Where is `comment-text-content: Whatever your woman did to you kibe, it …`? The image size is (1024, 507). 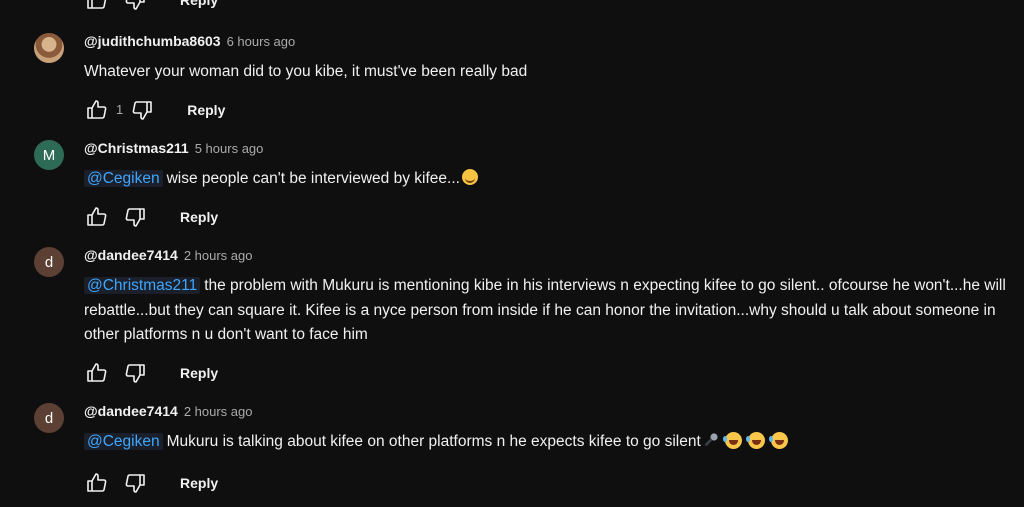 comment-text-content: Whatever your woman did to you kibe, it … is located at coordinates (306, 71).